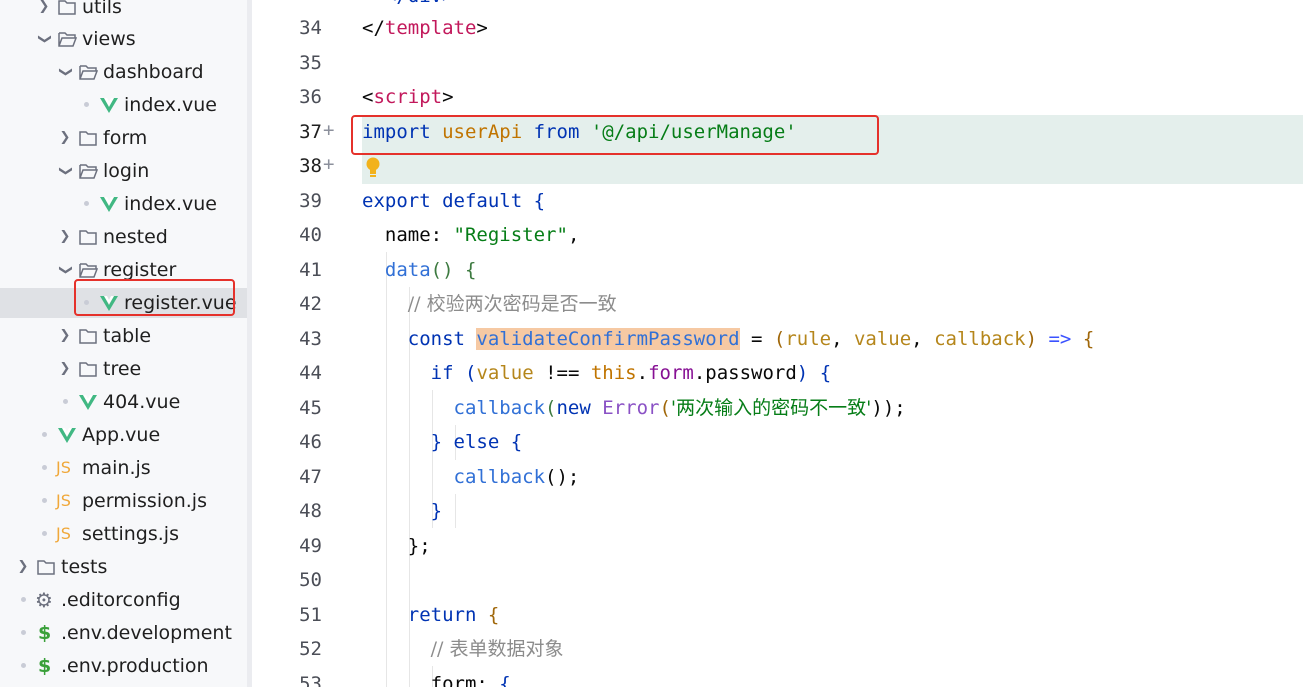 Image resolution: width=1303 pixels, height=687 pixels. I want to click on tree-item-dashboard-index-vue: index.vue, so click(123, 105).